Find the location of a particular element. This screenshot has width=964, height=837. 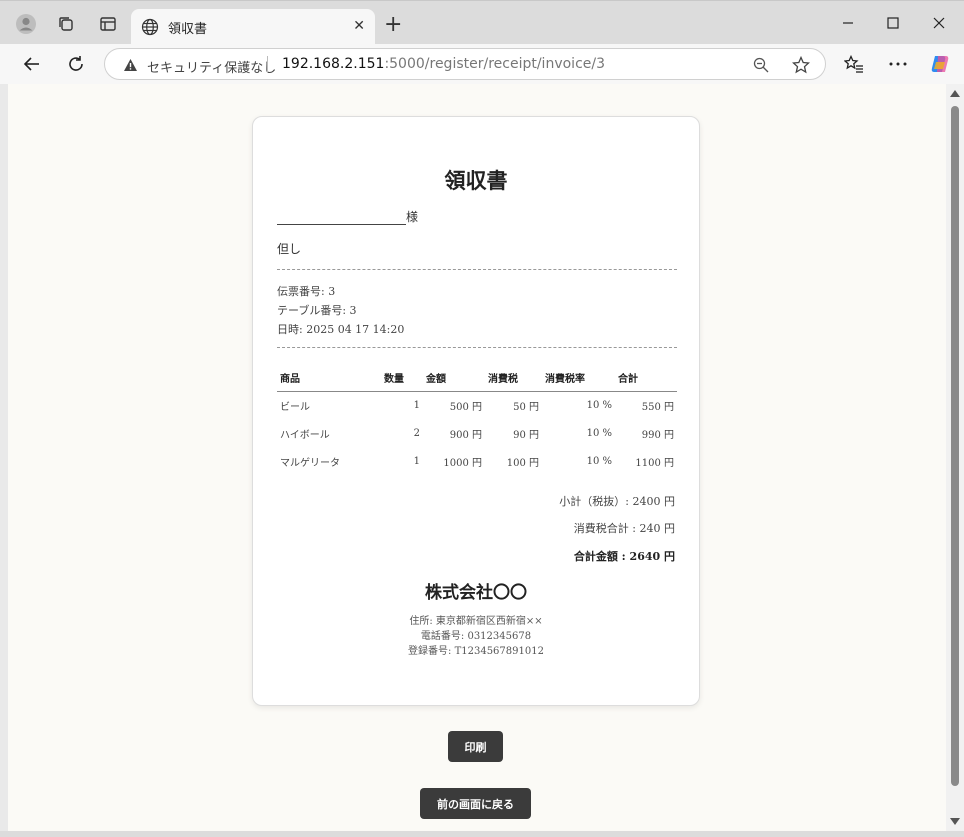

security-label: セキュリティ保護なし is located at coordinates (211, 66).